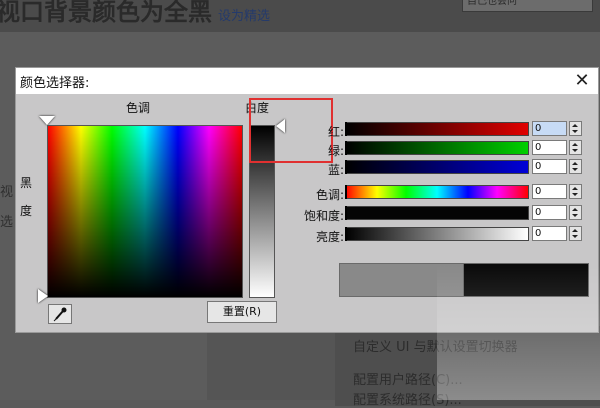  Describe the element at coordinates (323, 216) in the screenshot. I see `saturation-label: 饱和度:` at that location.